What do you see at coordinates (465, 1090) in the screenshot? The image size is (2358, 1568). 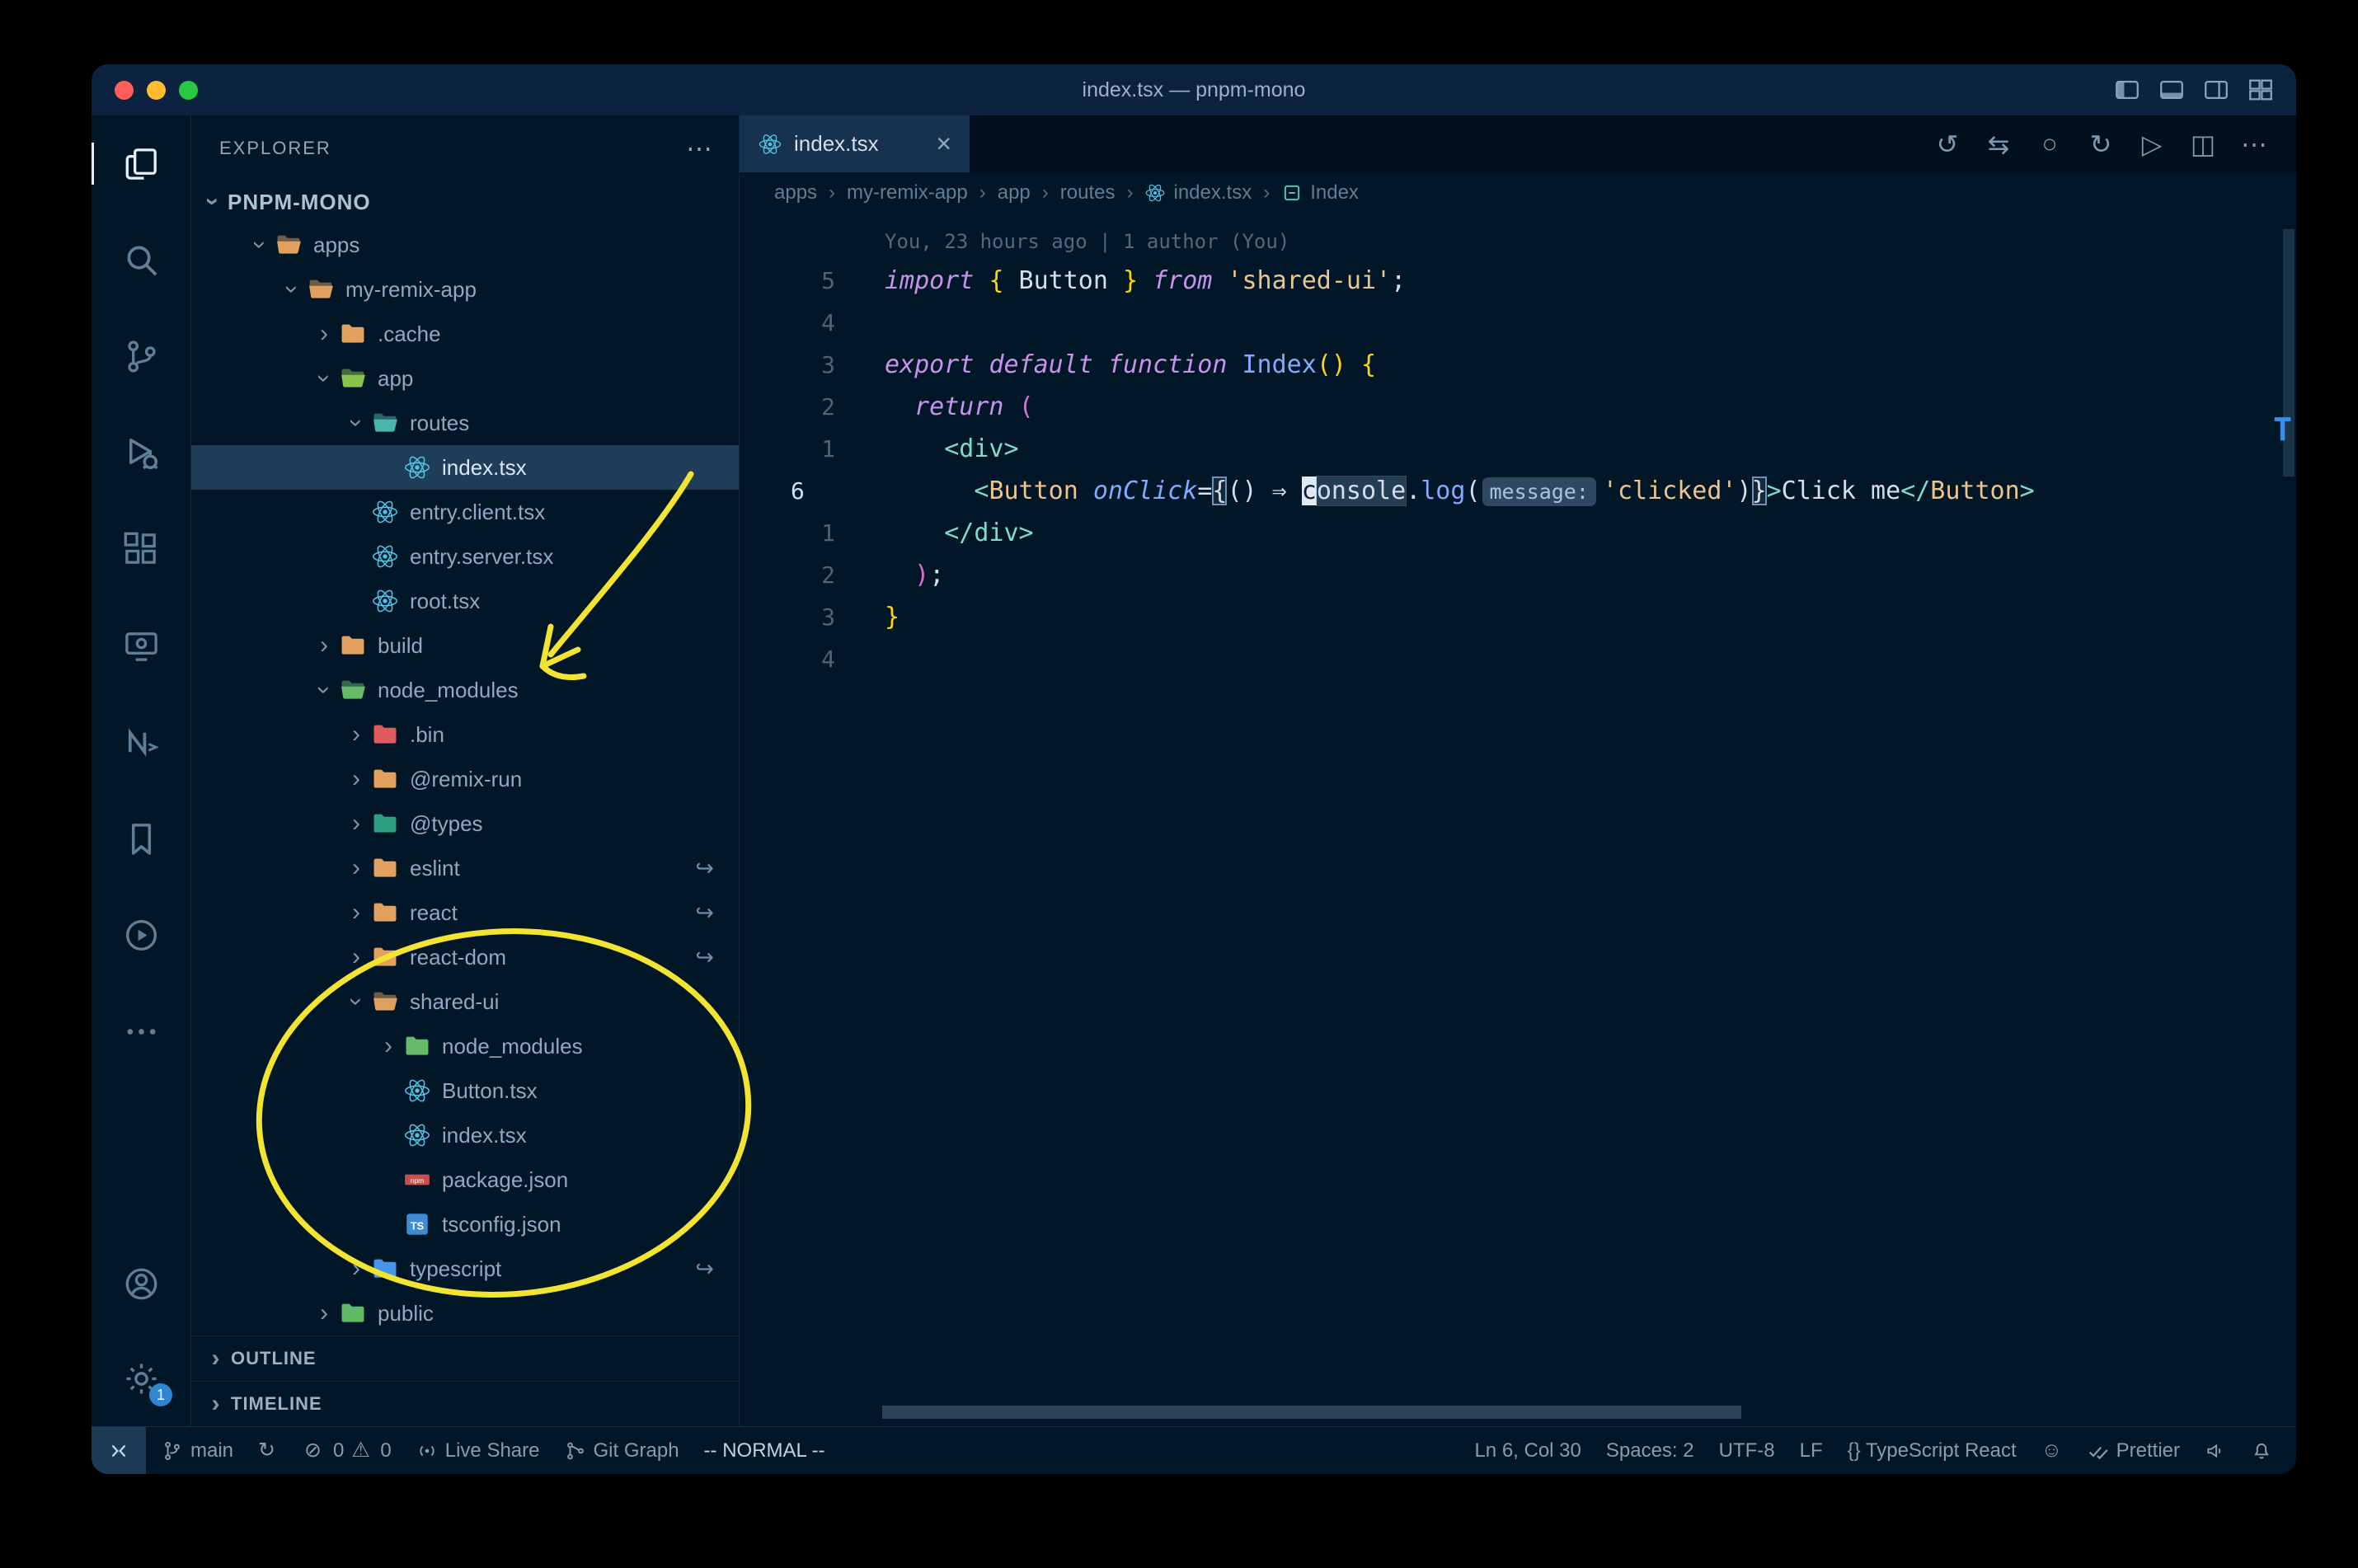 I see `tree-item-Button.tsx: Button.tsx` at bounding box center [465, 1090].